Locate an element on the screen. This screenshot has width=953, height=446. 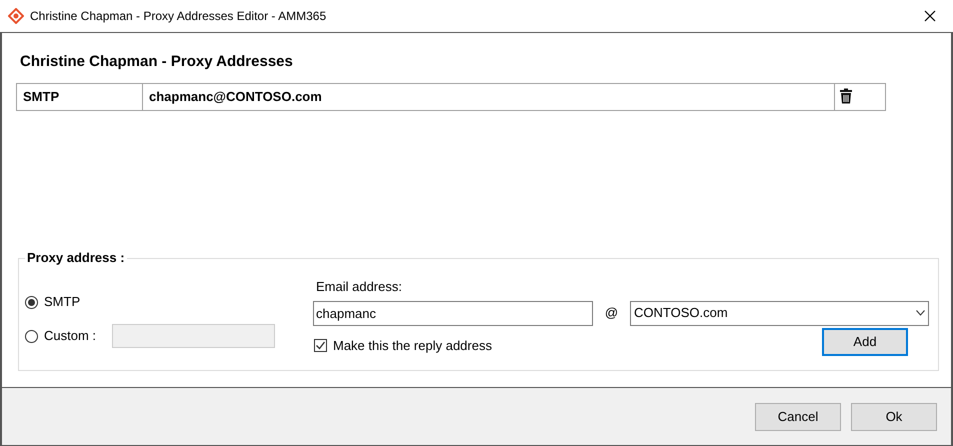
radio-option: Custom : is located at coordinates (60, 336).